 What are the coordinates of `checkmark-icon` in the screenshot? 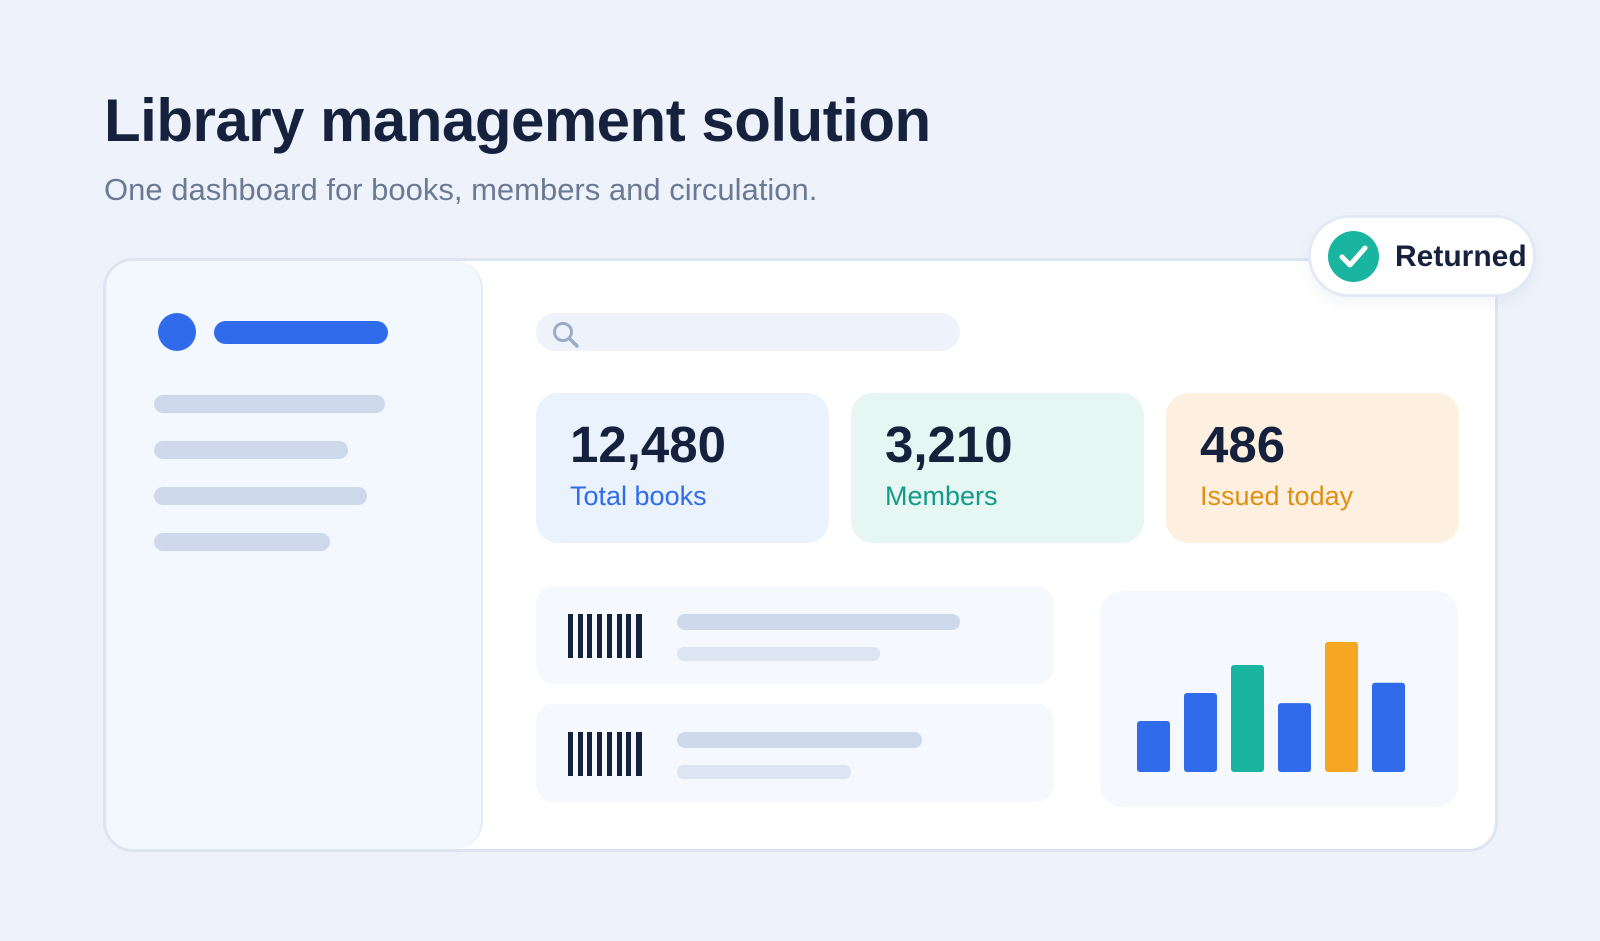 It's located at (1353, 256).